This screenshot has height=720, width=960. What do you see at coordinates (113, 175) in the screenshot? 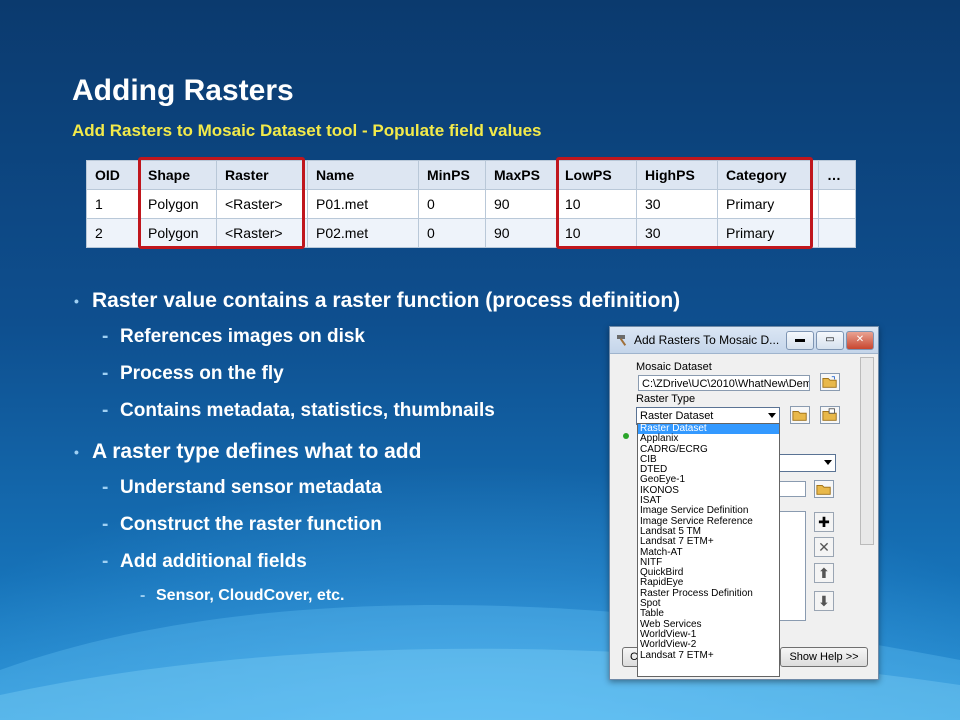
I see `col-oid: OID` at bounding box center [113, 175].